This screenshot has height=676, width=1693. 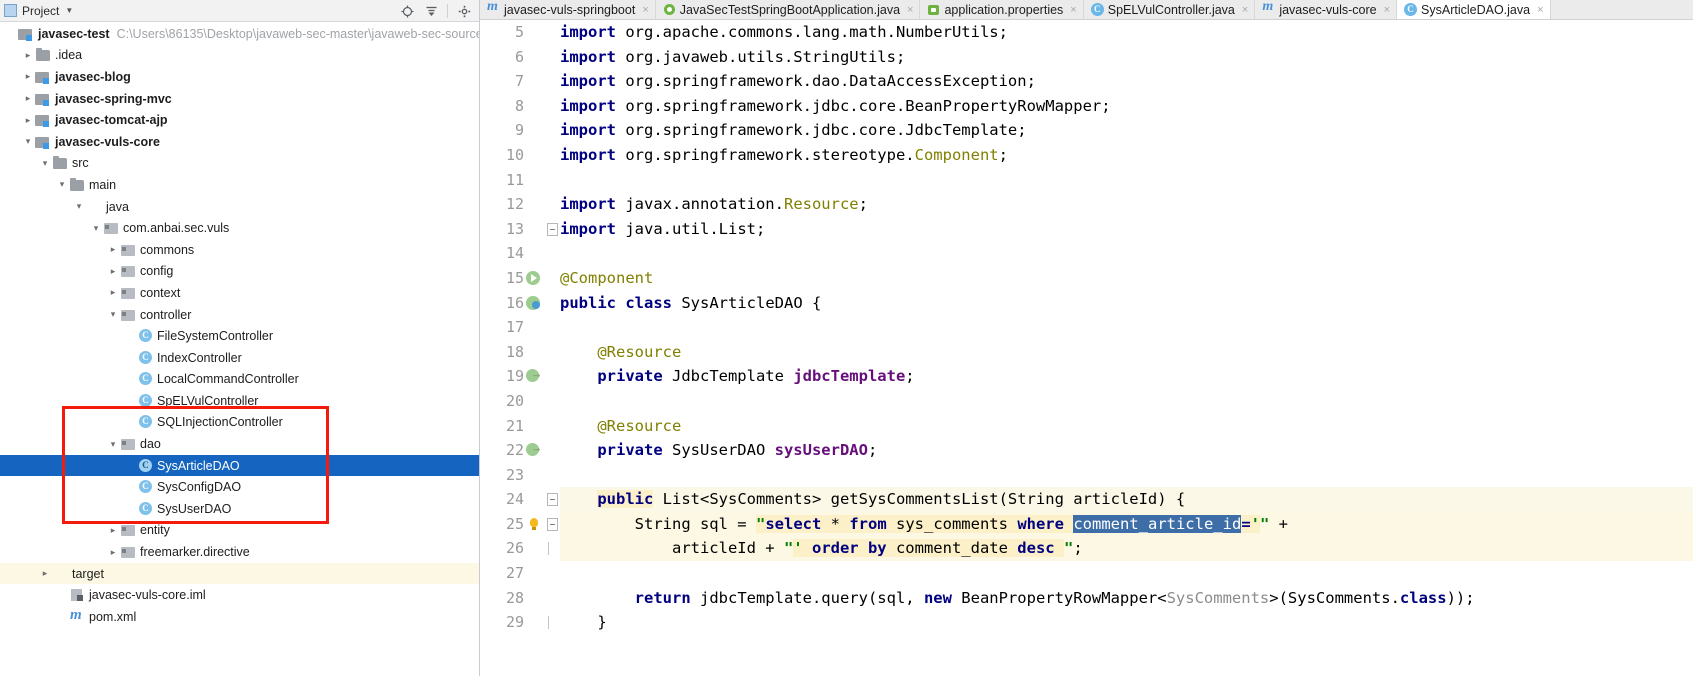 What do you see at coordinates (239, 56) in the screenshot?
I see `tree-item-idea: .idea` at bounding box center [239, 56].